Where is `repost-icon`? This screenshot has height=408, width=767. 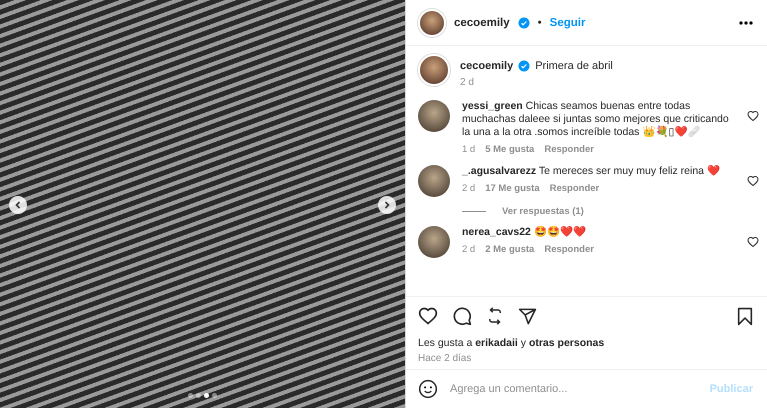 repost-icon is located at coordinates (495, 316).